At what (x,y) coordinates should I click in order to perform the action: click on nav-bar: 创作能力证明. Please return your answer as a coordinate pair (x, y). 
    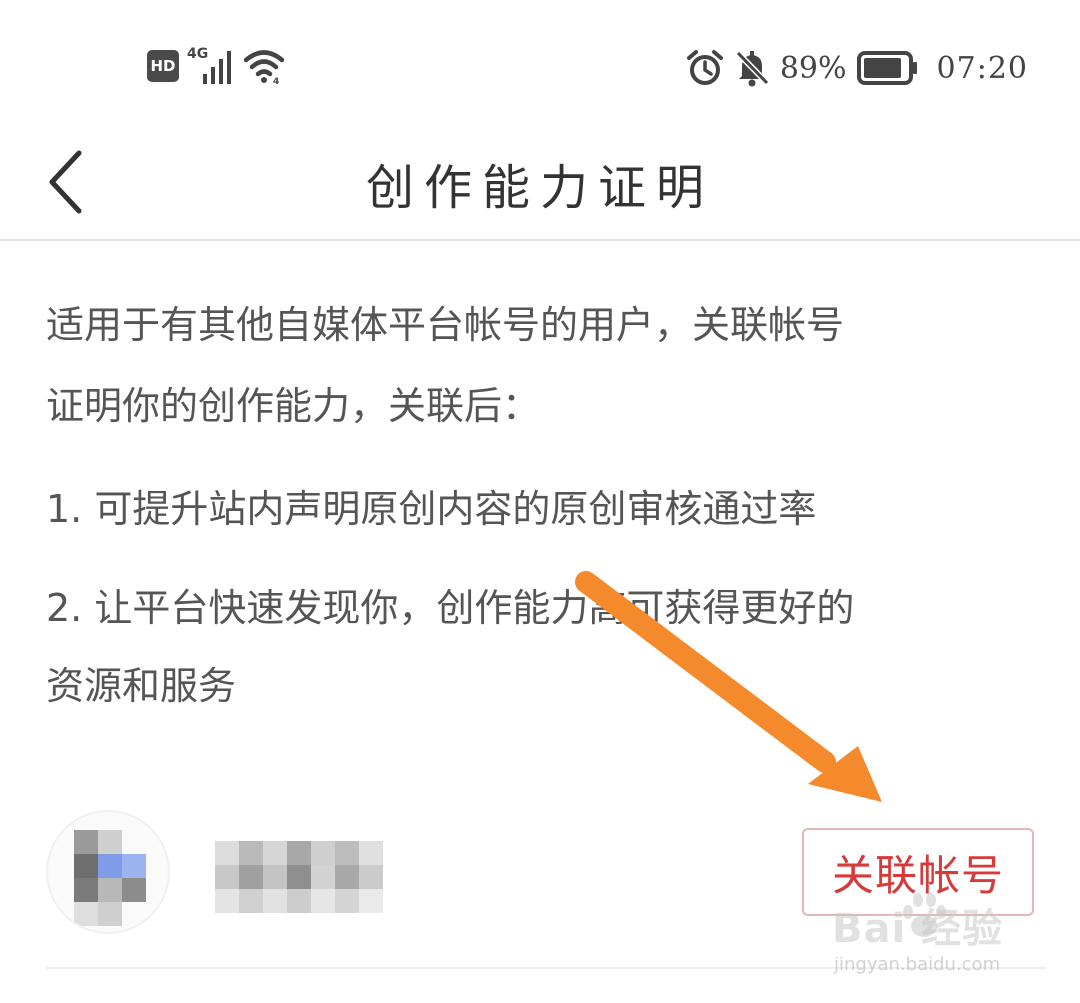
    Looking at the image, I should click on (540, 185).